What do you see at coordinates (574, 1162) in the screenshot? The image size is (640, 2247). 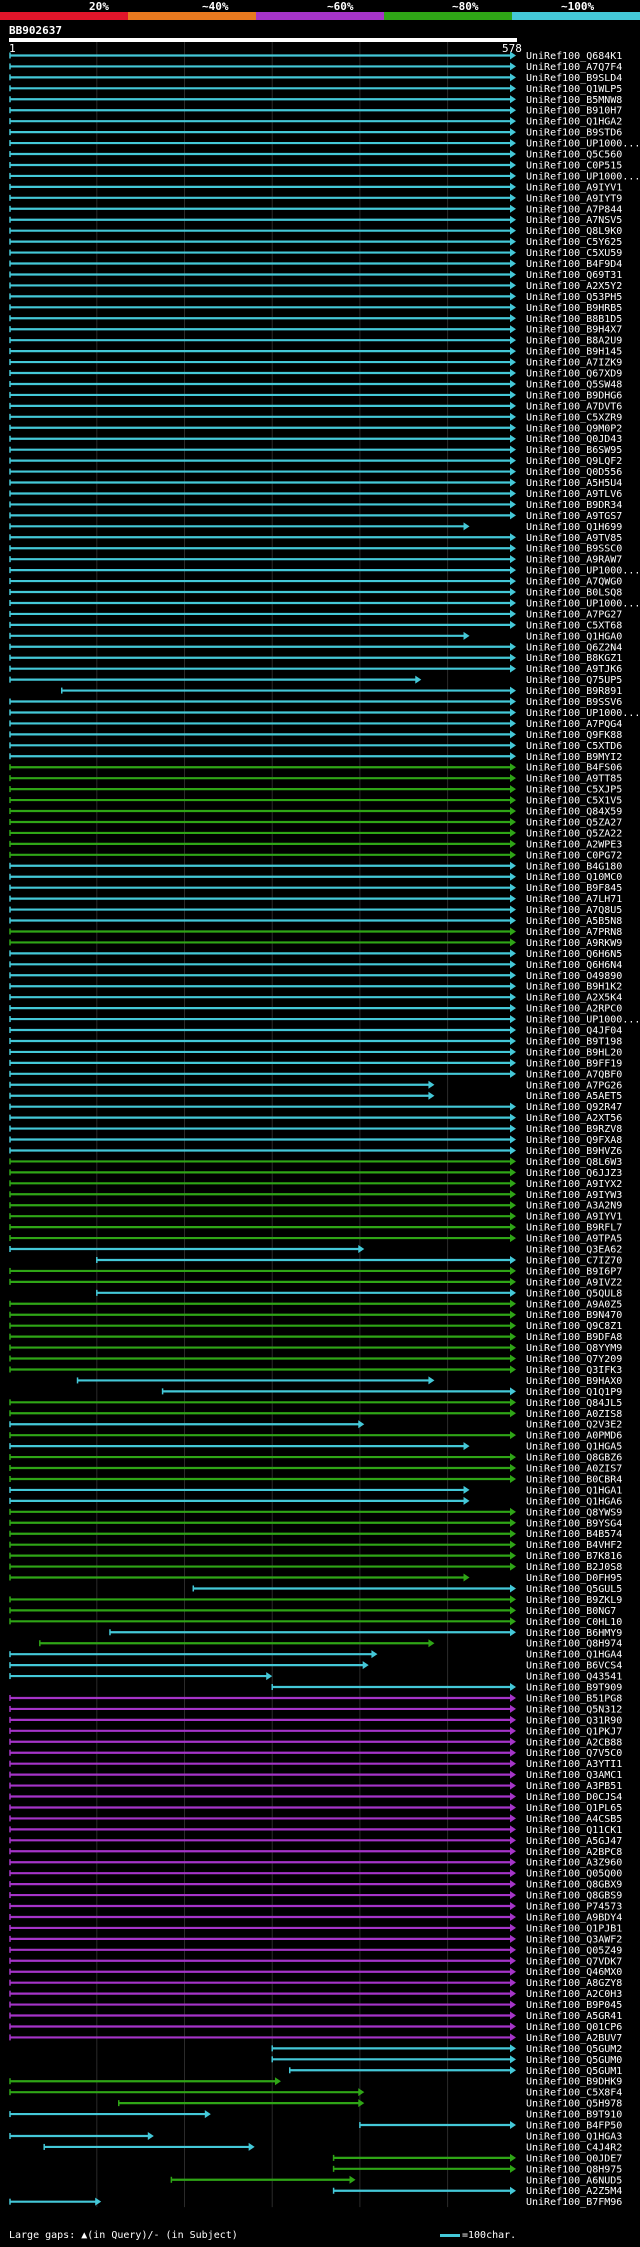 I see `hit-label: UniRef100_Q8L6W3` at bounding box center [574, 1162].